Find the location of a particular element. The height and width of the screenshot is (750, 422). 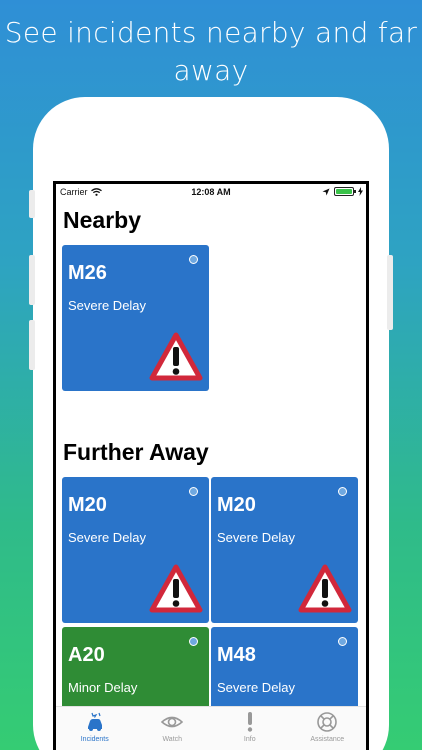

status-bar: Carrier 12:08 AM is located at coordinates (211, 192).